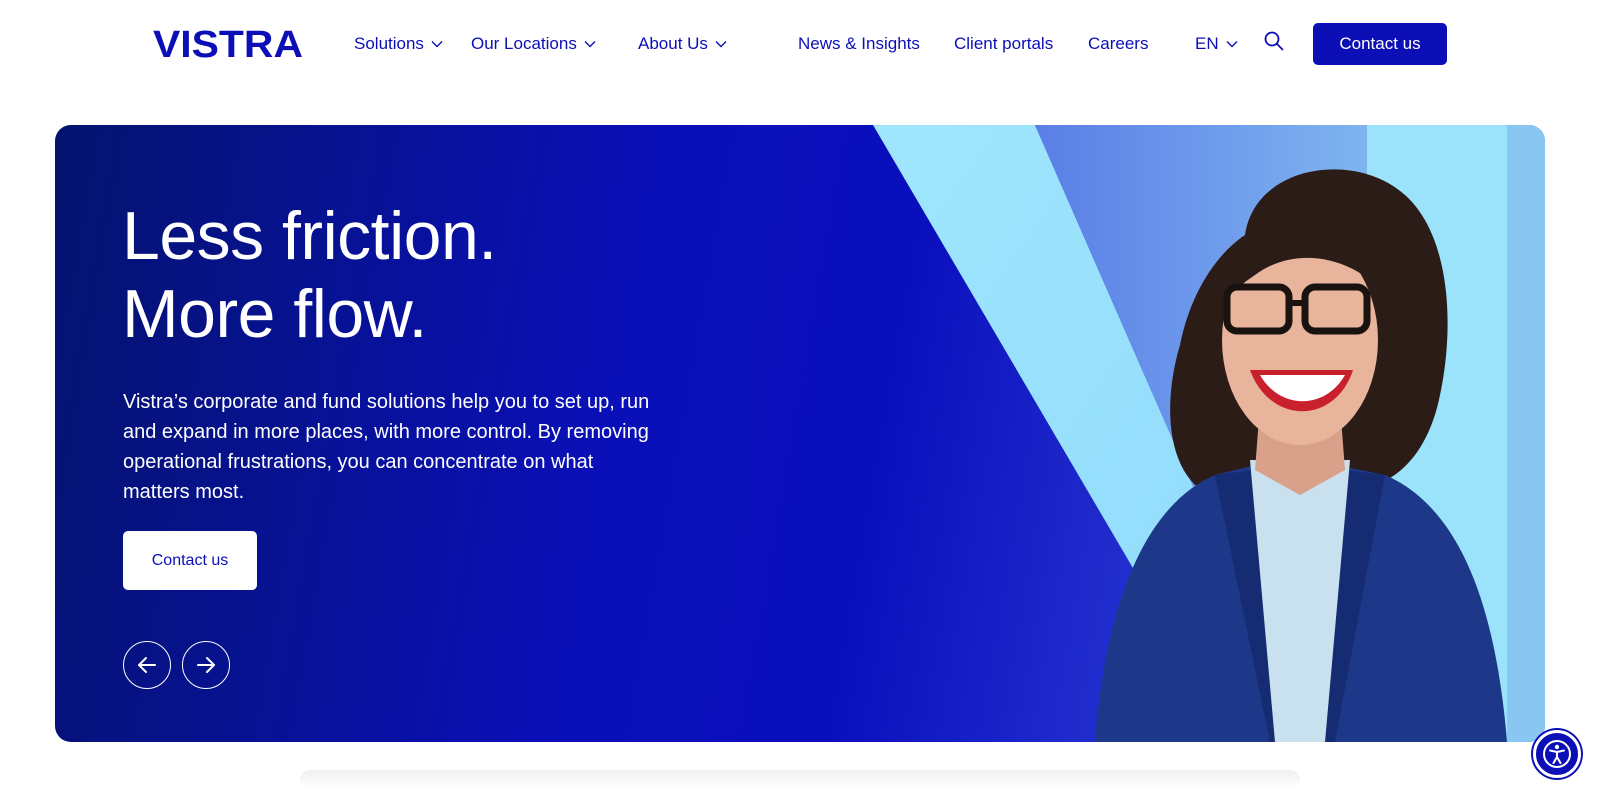 This screenshot has height=790, width=1600. I want to click on nav-our-locations-label: Our Locations, so click(524, 43).